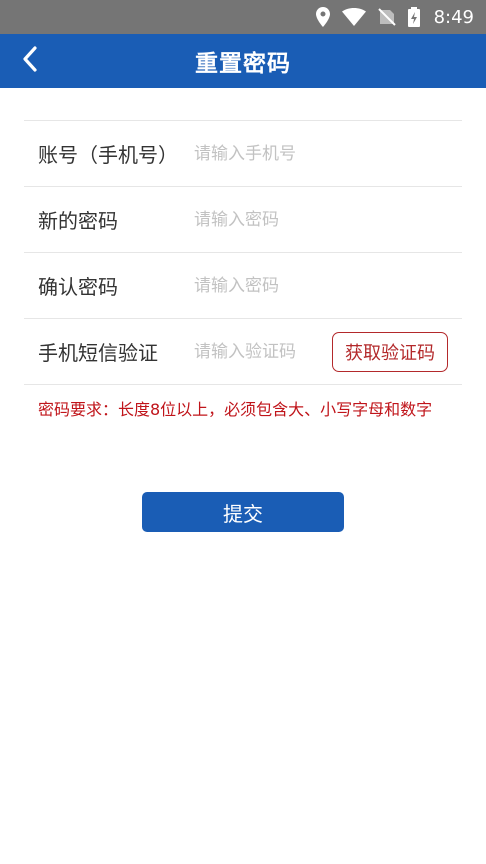 Image resolution: width=486 pixels, height=864 pixels. Describe the element at coordinates (304, 285) in the screenshot. I see `confirm-password-input` at that location.